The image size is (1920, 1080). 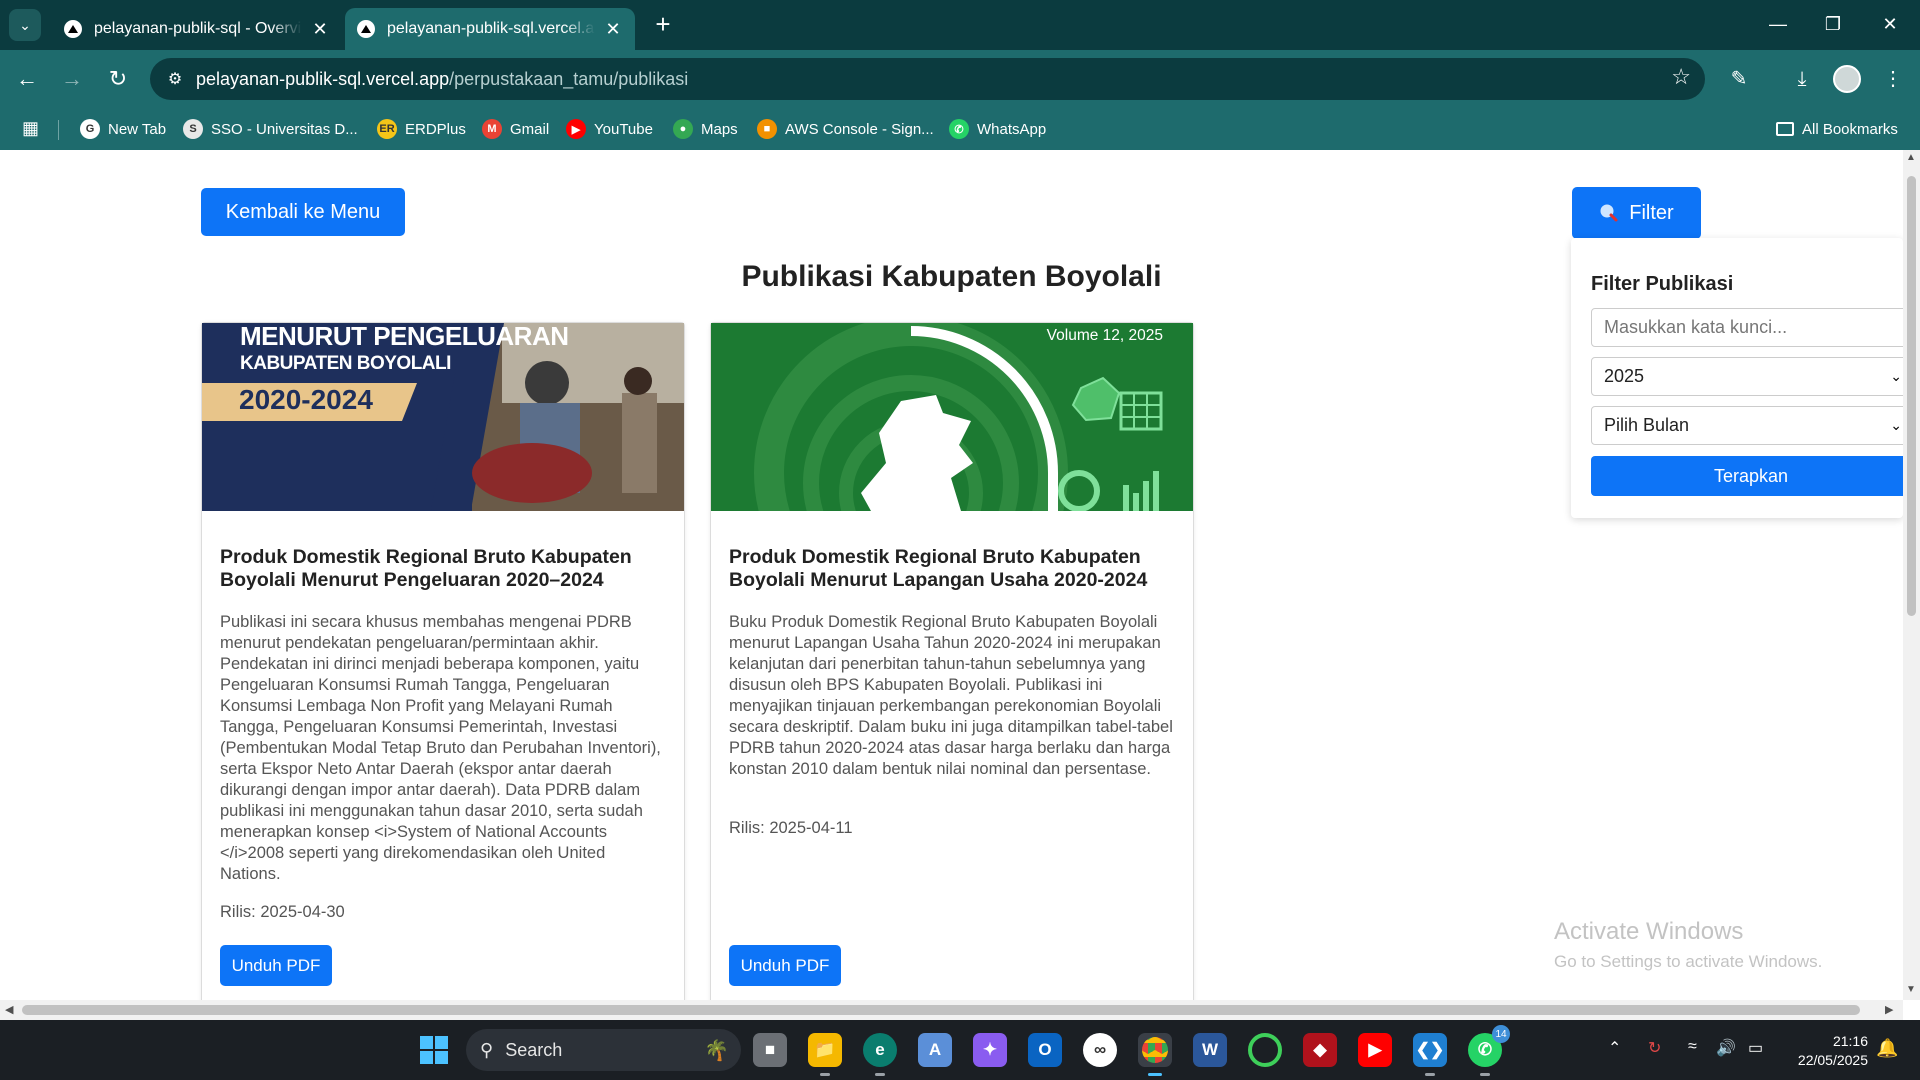 I want to click on bookmark-whatsapp: ✆ WhatsApp, so click(x=997, y=129).